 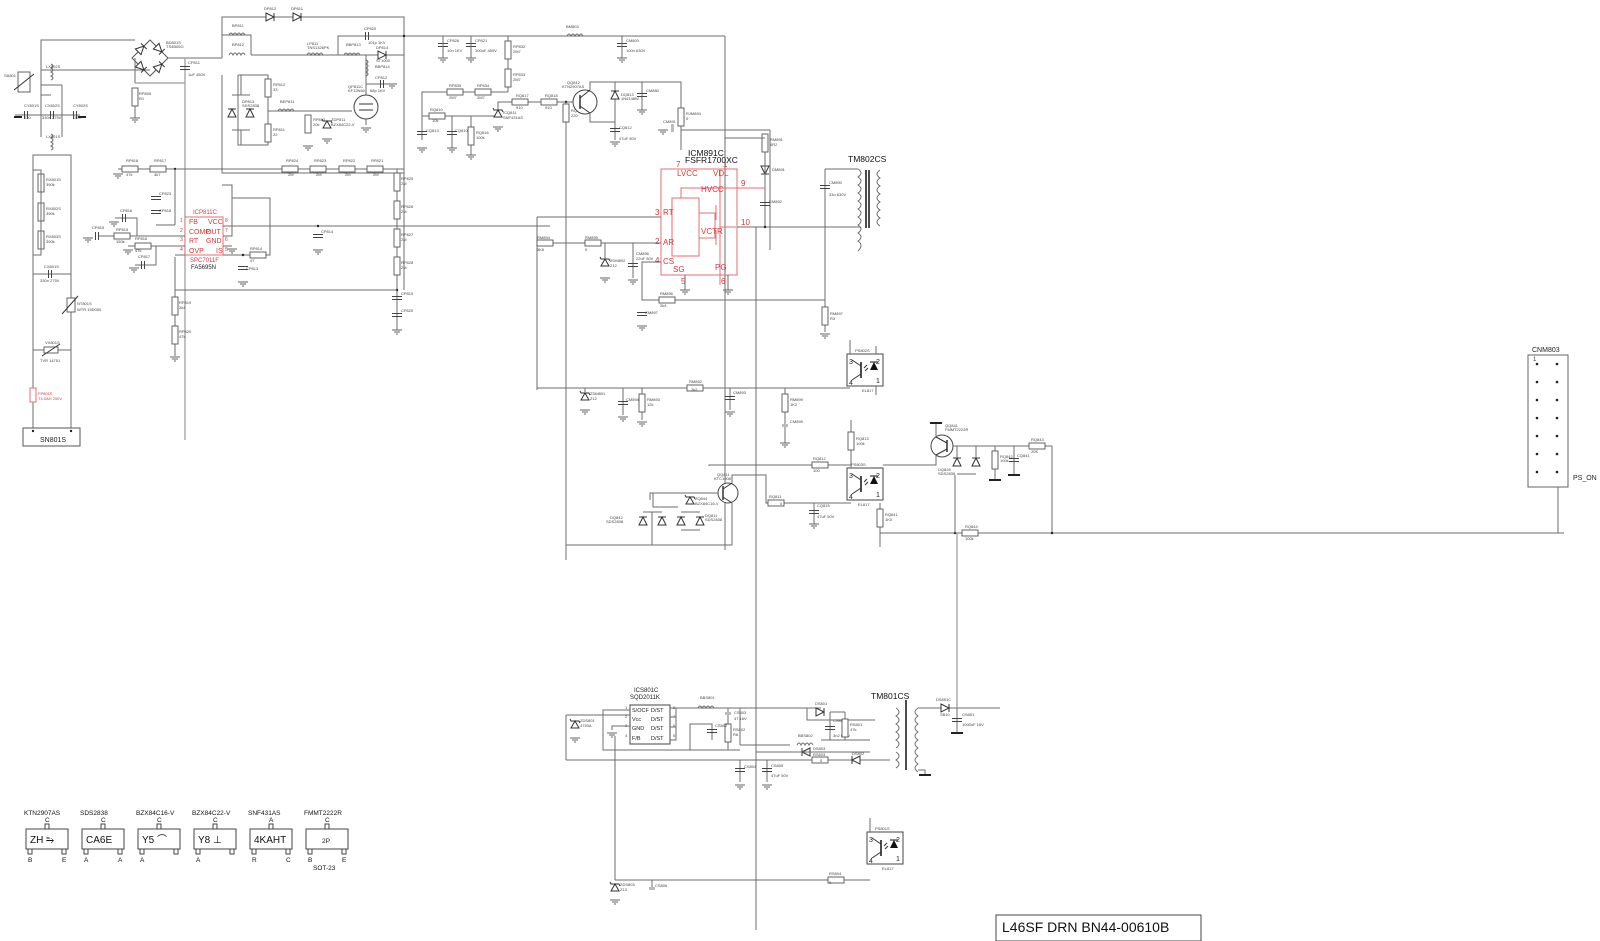 I want to click on opto-pin2: 2, so click(x=878, y=362).